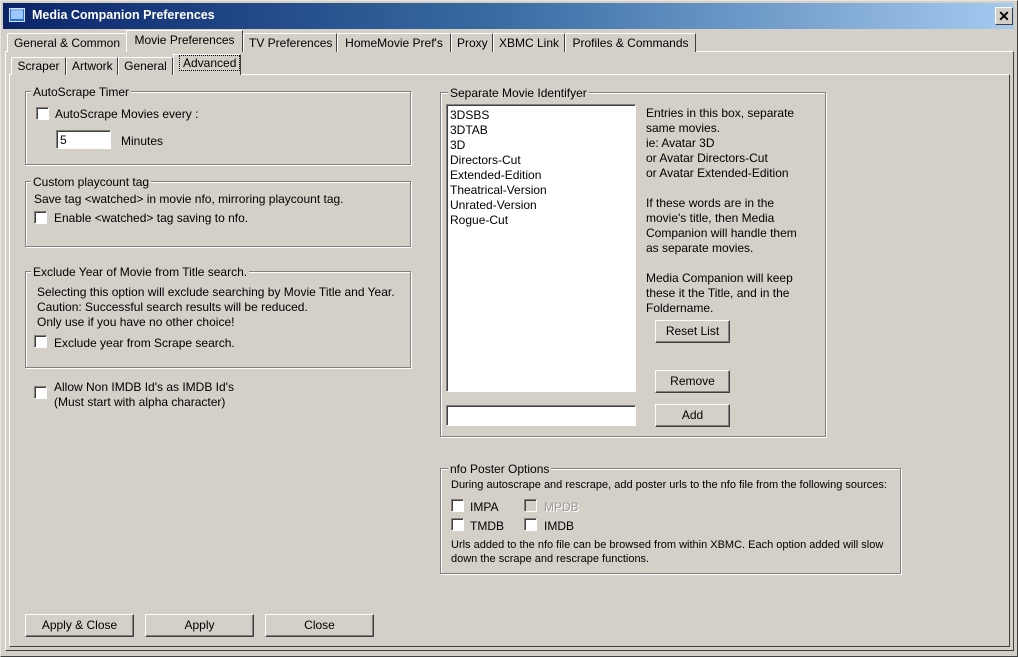  I want to click on imdb-label: IMDB, so click(559, 526).